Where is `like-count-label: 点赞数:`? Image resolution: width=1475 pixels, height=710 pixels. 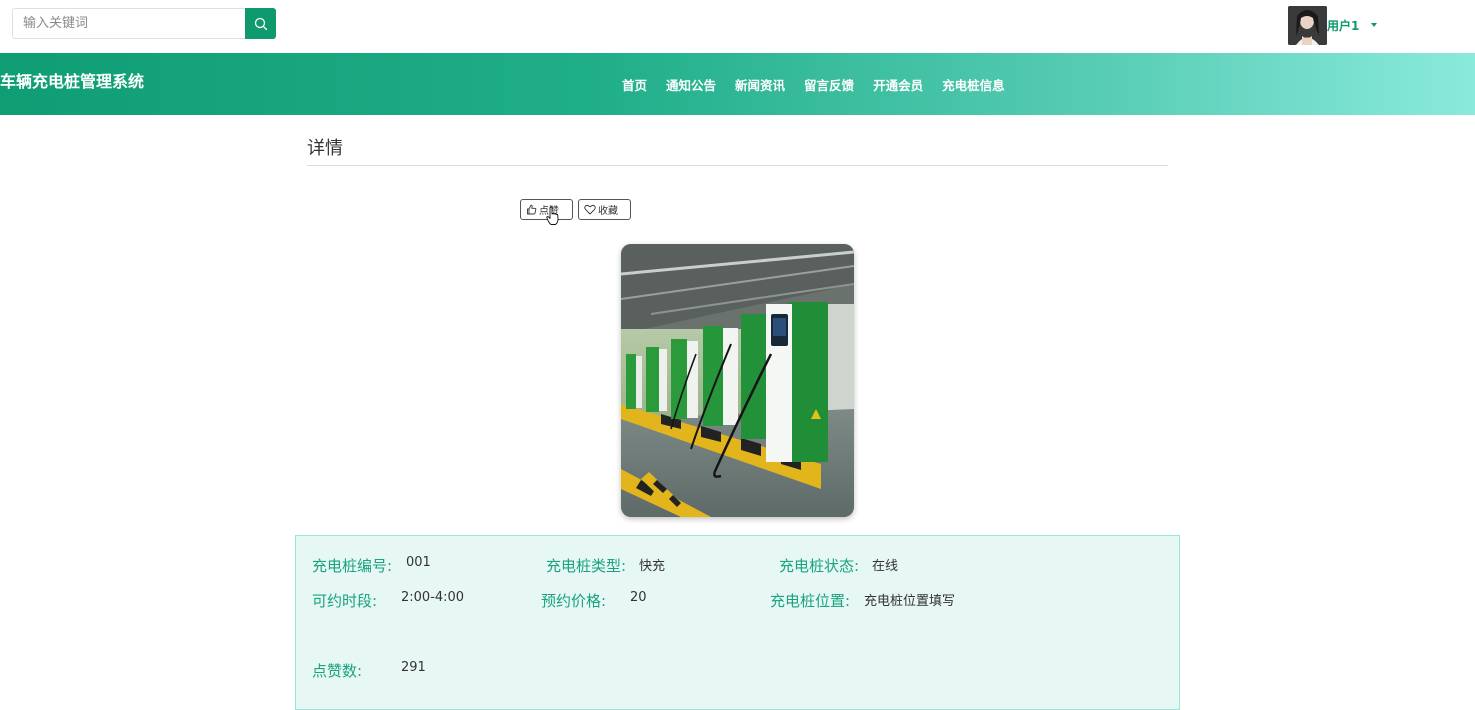 like-count-label: 点赞数: is located at coordinates (337, 671).